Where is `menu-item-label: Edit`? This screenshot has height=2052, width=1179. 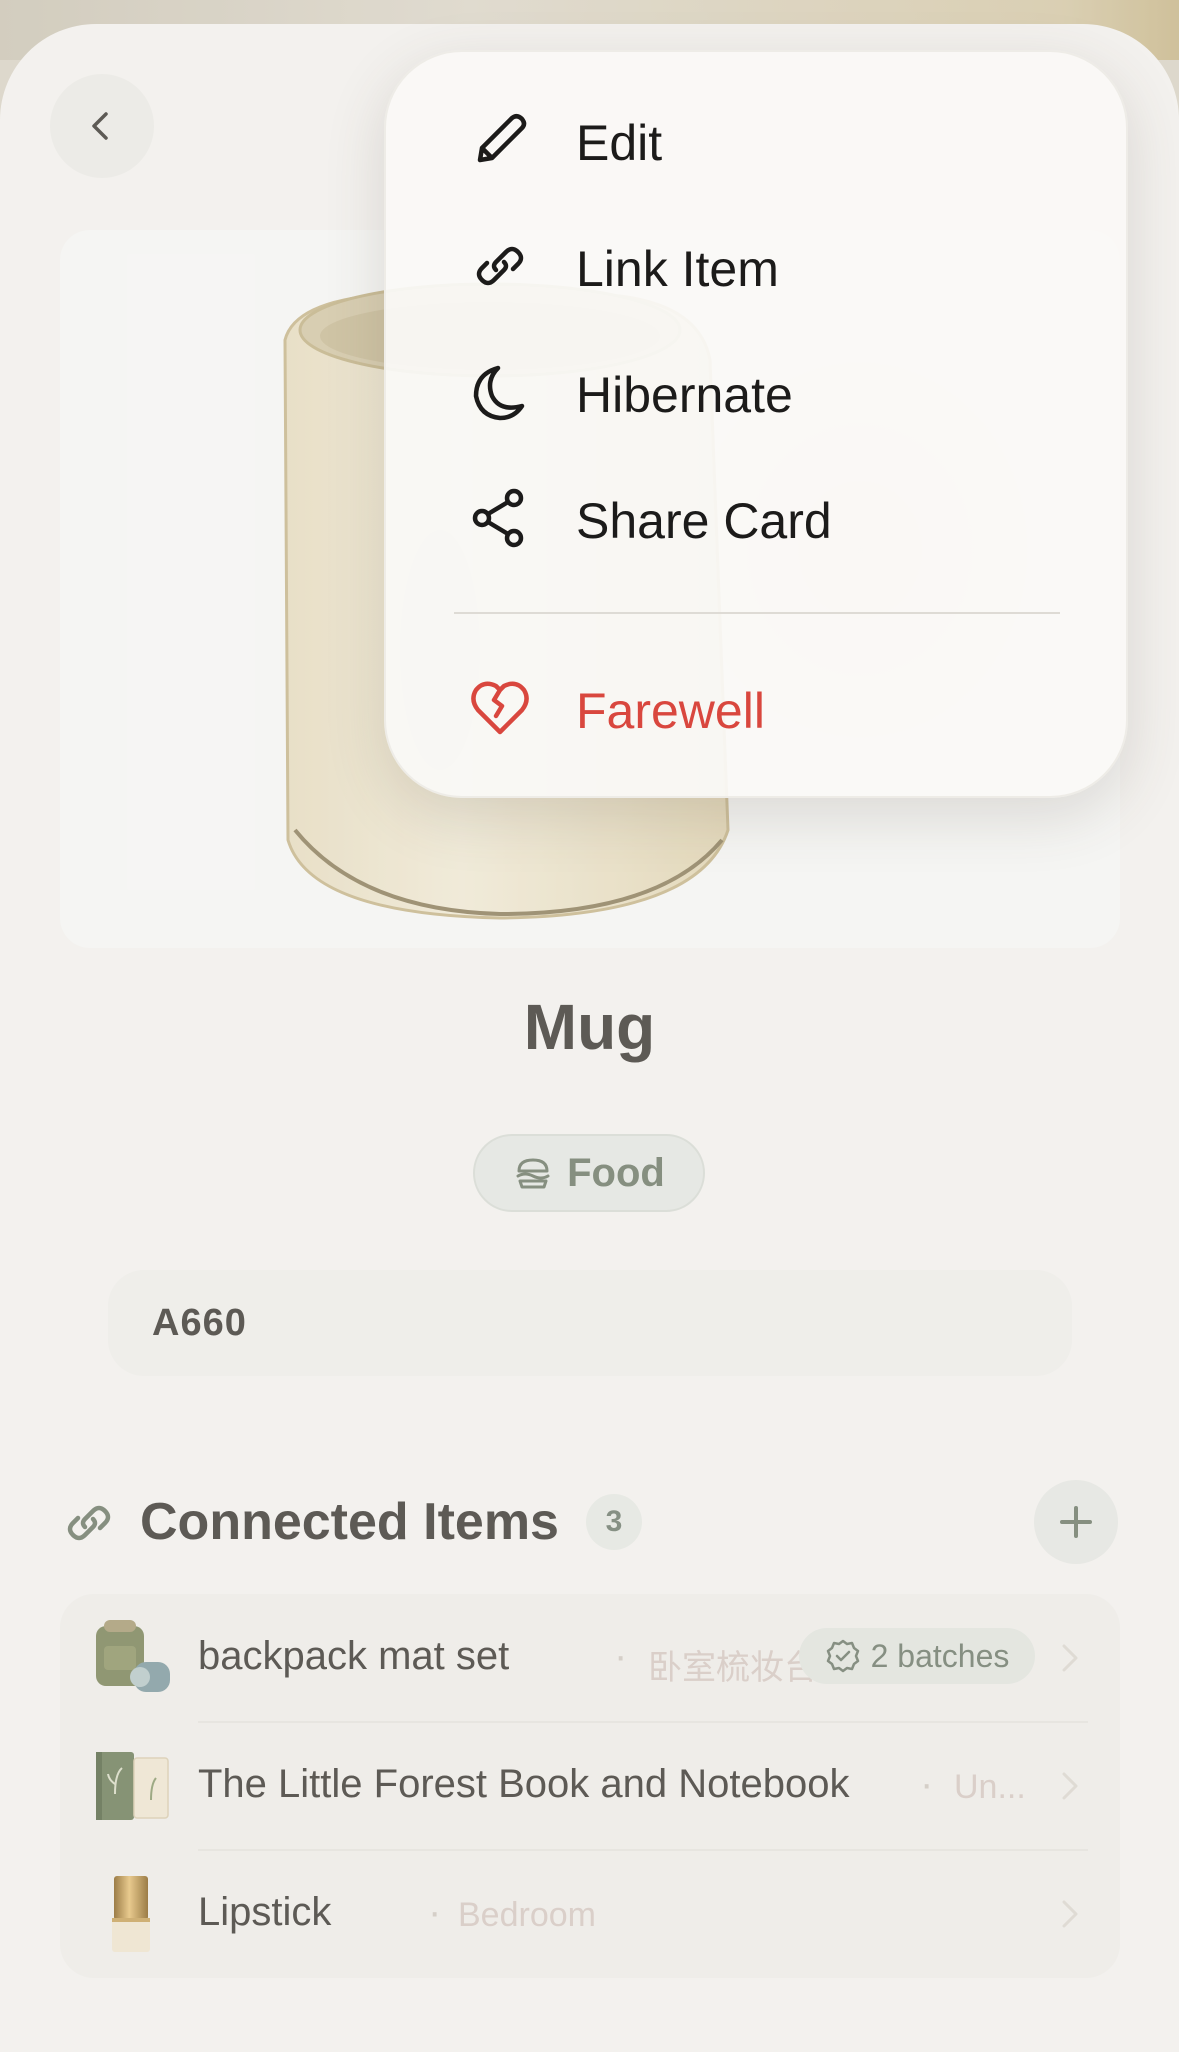 menu-item-label: Edit is located at coordinates (619, 143).